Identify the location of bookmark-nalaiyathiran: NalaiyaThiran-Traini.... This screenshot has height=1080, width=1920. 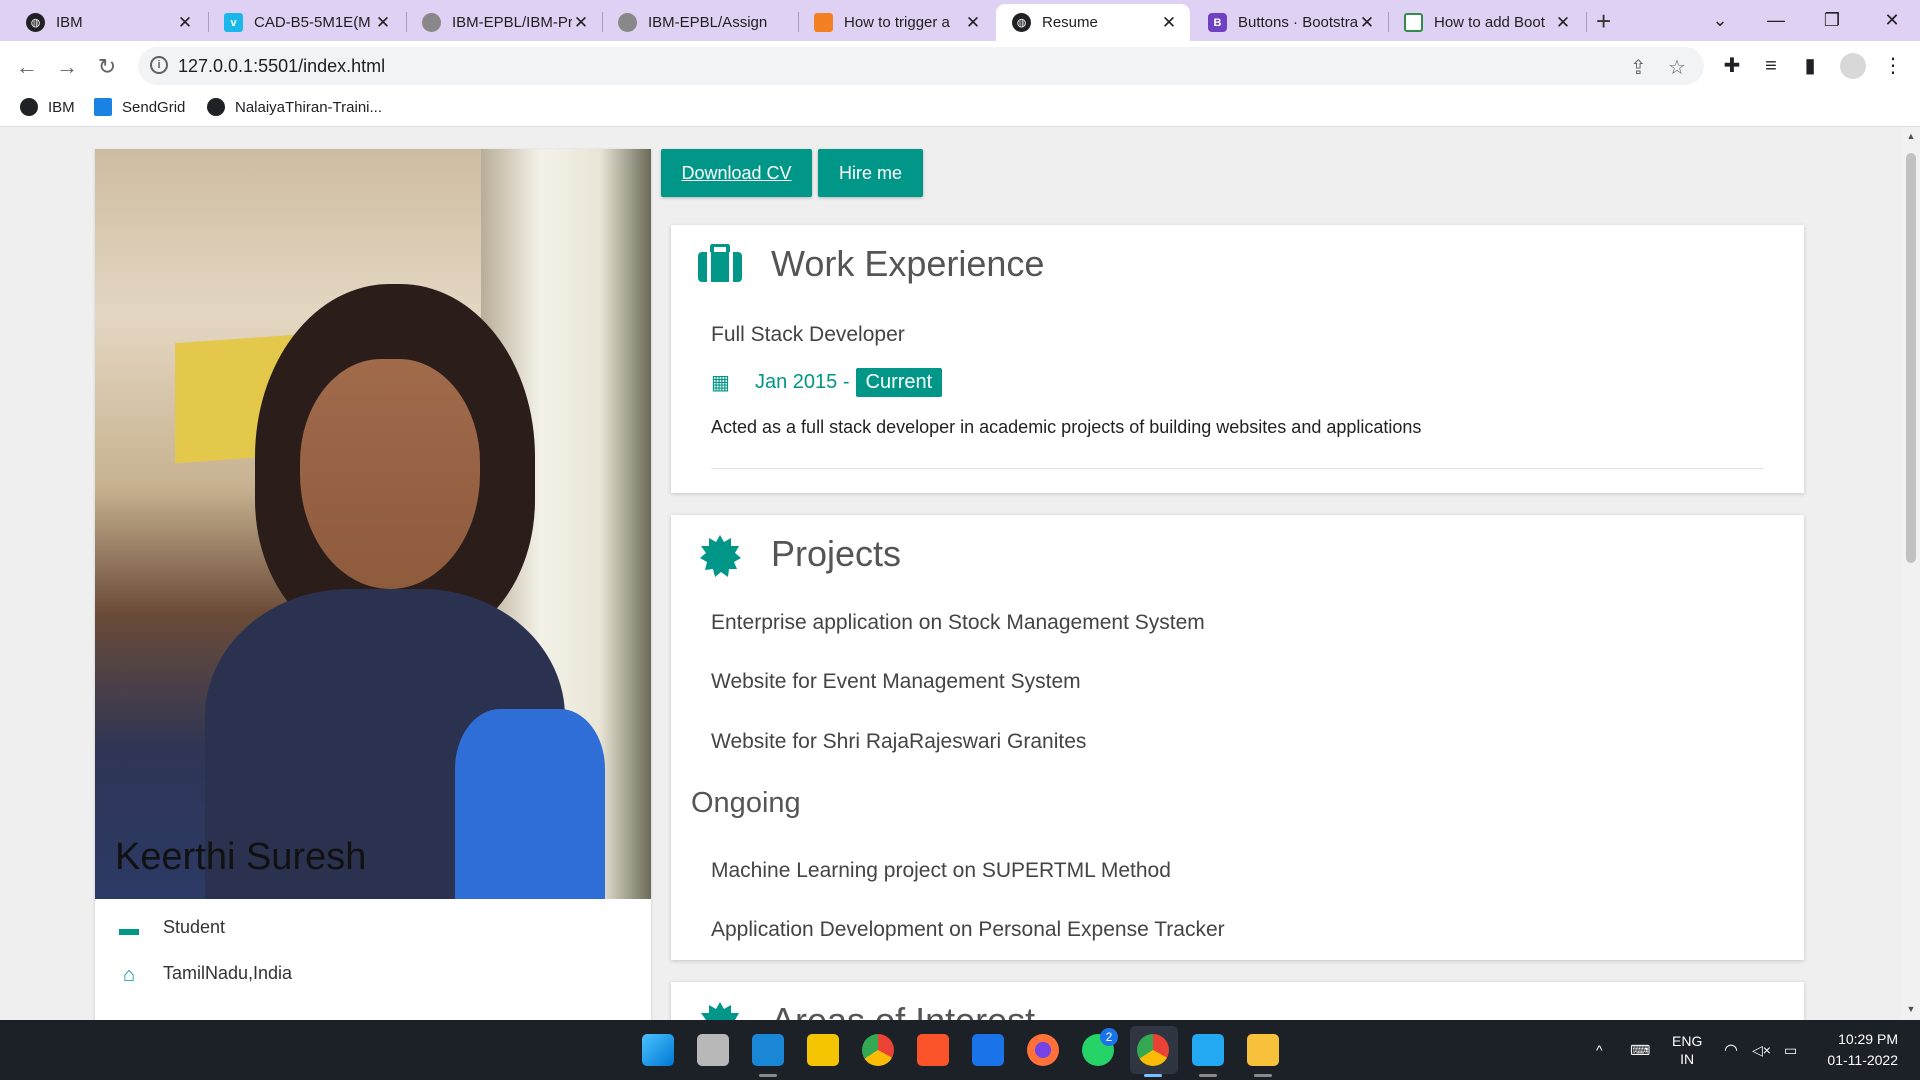
(294, 107).